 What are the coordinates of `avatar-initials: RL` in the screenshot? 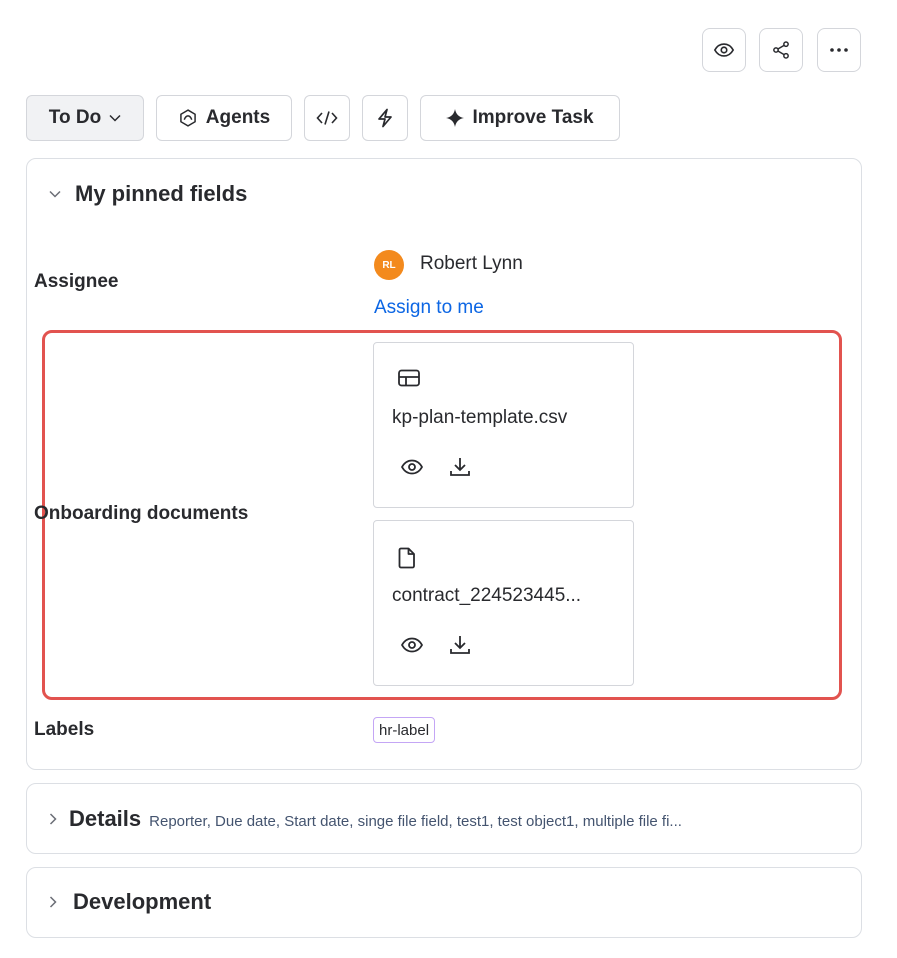 It's located at (389, 265).